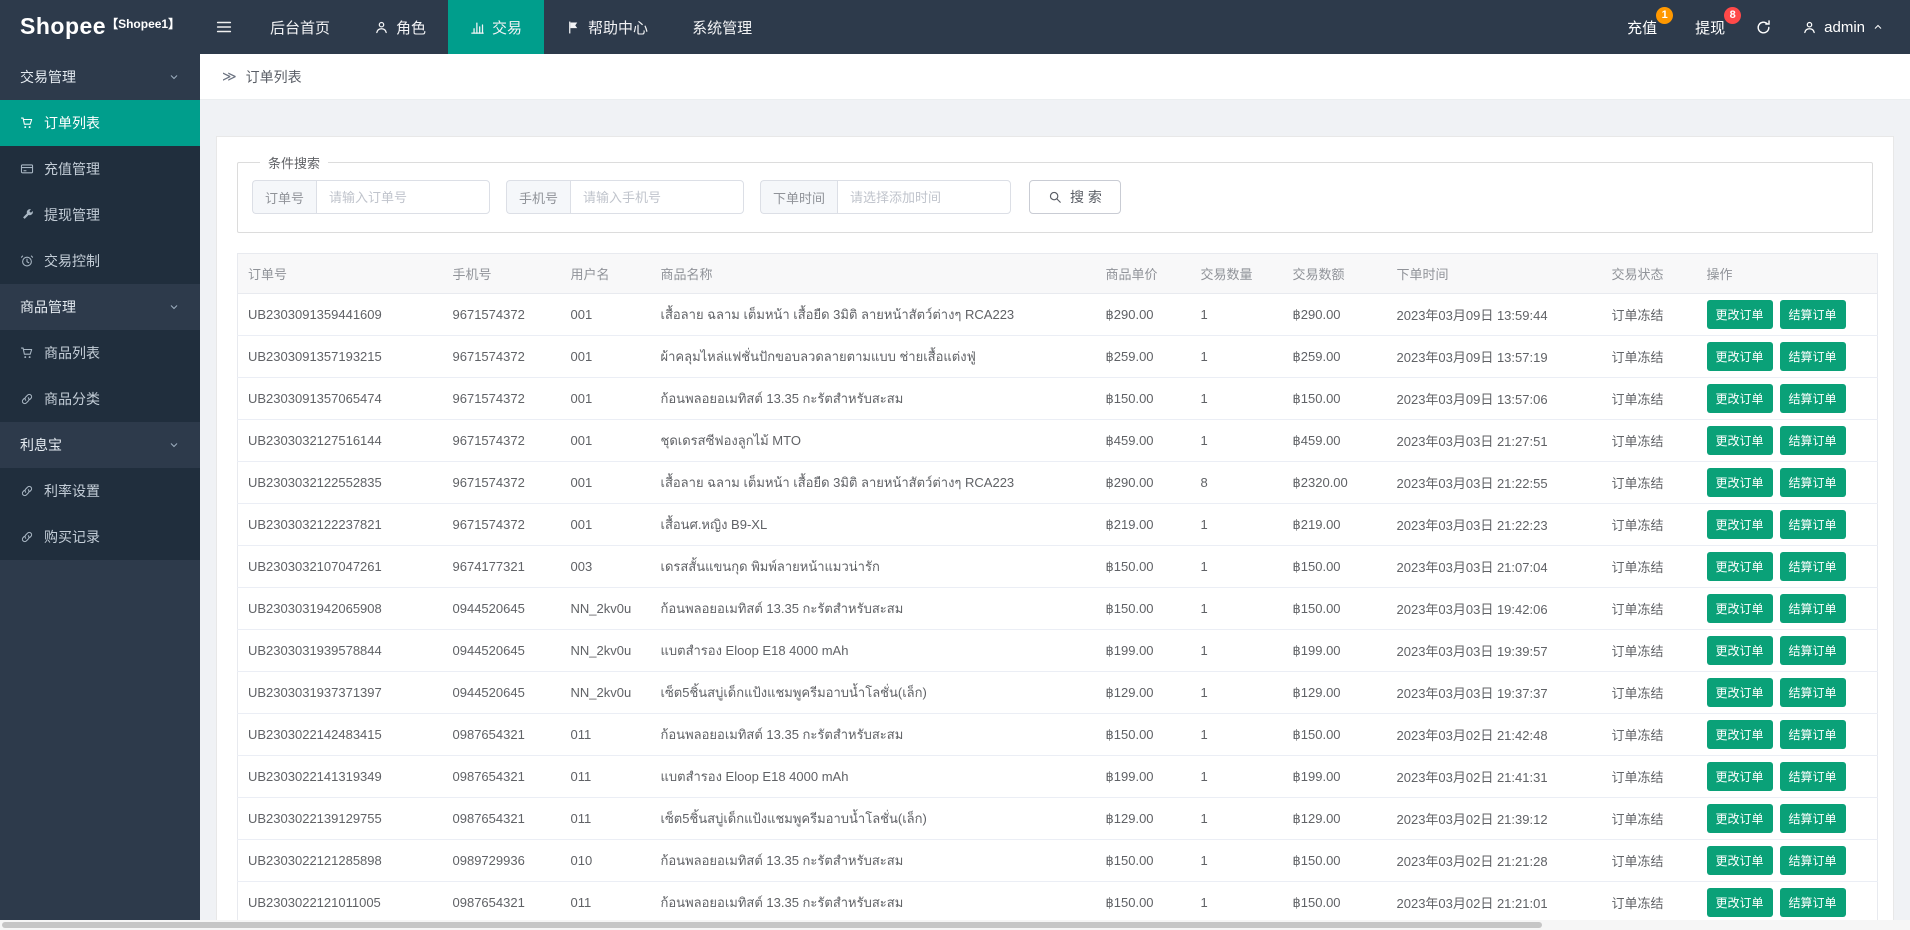  Describe the element at coordinates (1075, 197) in the screenshot. I see `search-button: 搜 索` at that location.